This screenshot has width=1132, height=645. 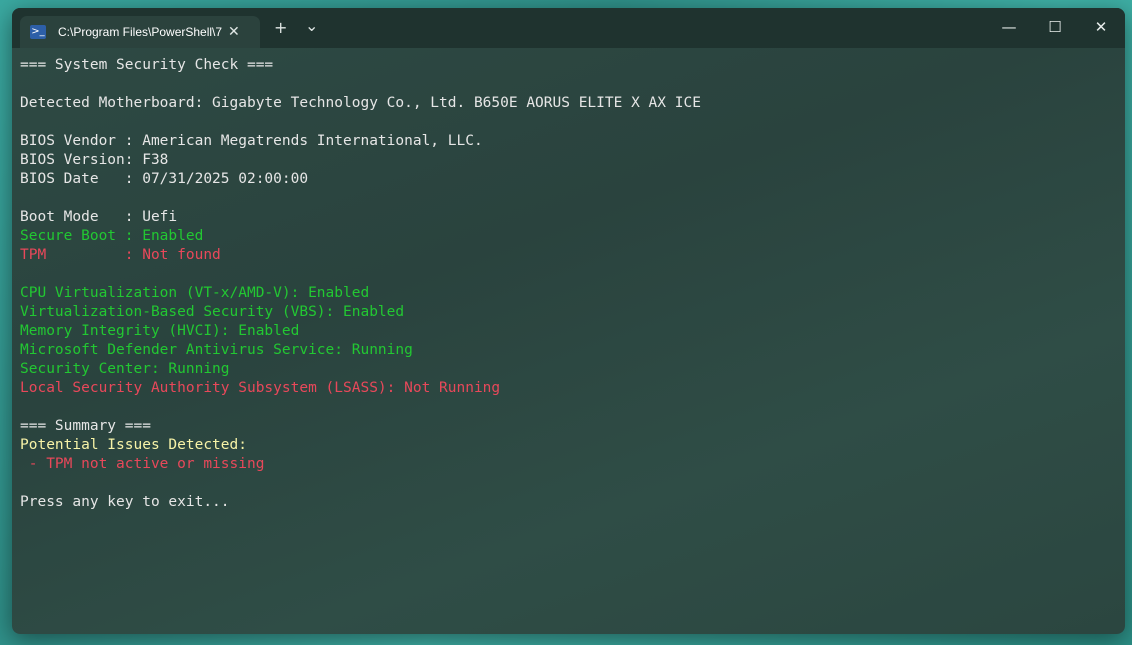 I want to click on console-line: === Summary ===, so click(x=85, y=426).